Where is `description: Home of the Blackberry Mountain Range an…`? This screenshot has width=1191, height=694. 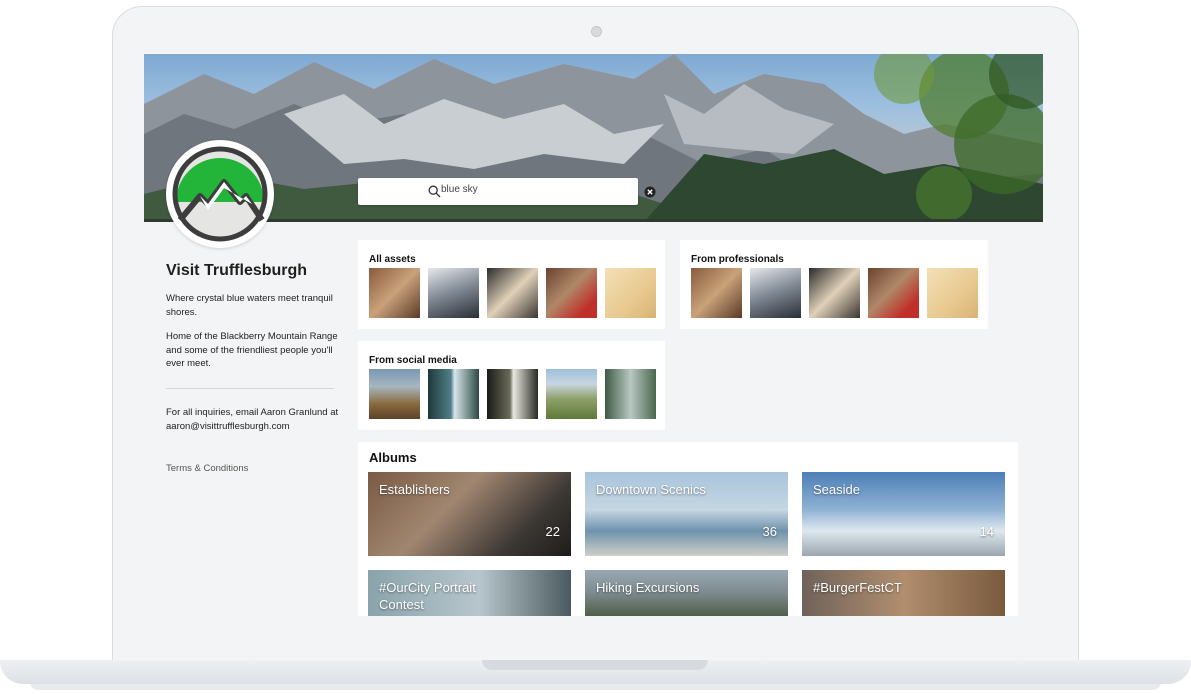
description: Home of the Blackberry Mountain Range an… is located at coordinates (252, 350).